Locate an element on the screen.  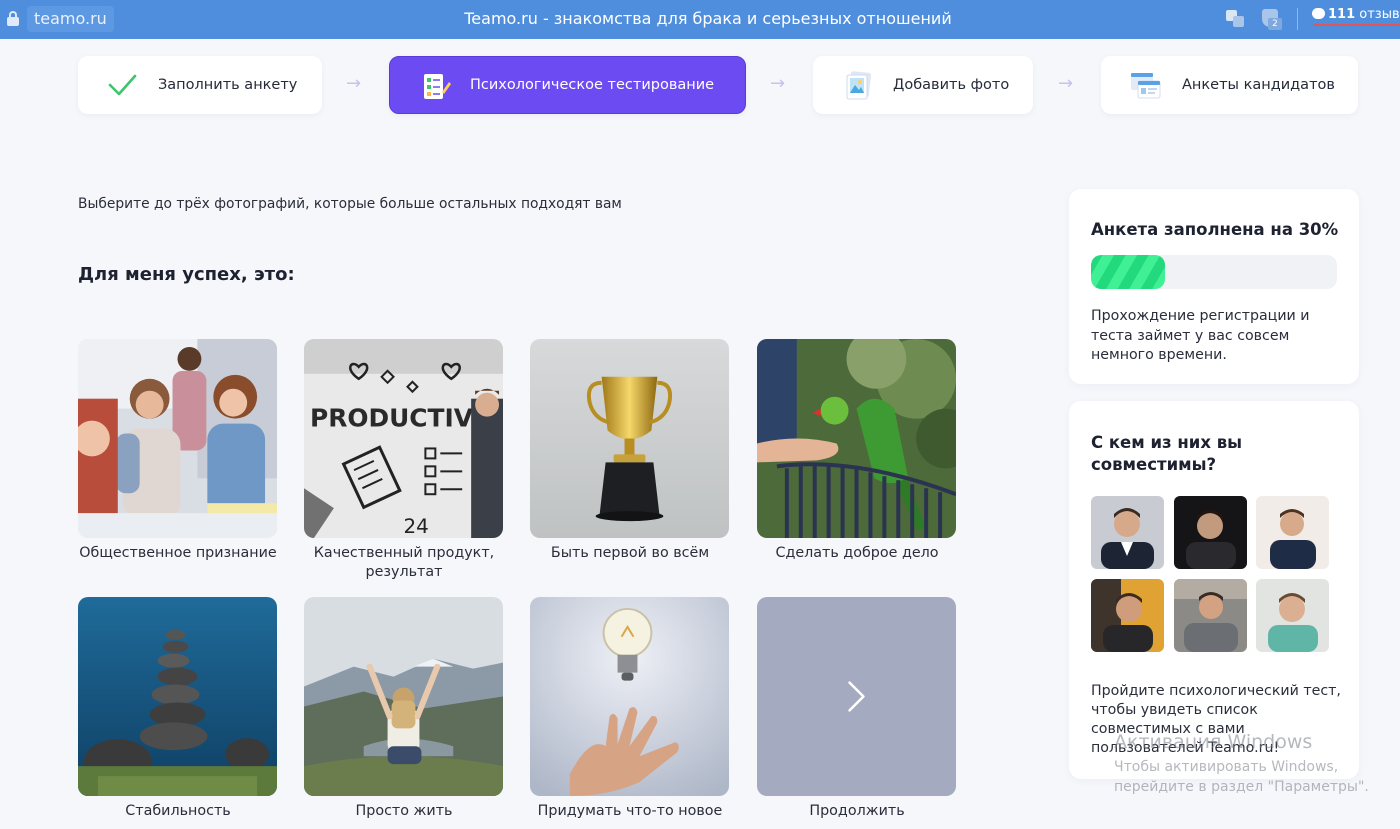
step-candidates: Анкеты кандидатов is located at coordinates (1229, 85).